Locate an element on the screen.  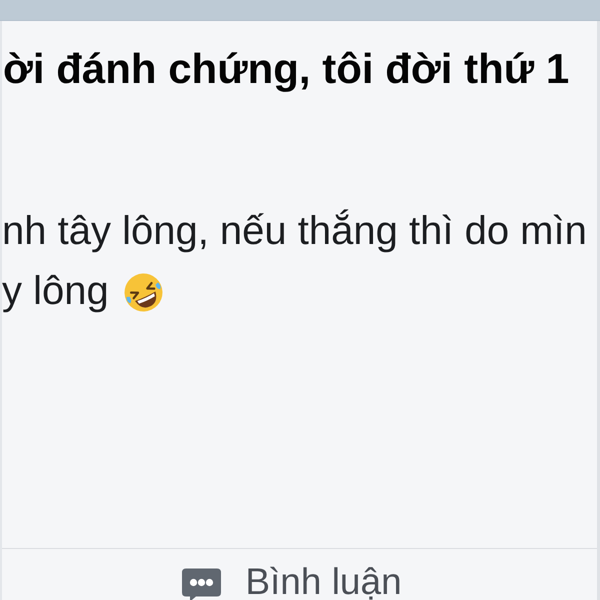
post-title: ời đánh chứng, tôi đời thứ 1 is located at coordinates (286, 69).